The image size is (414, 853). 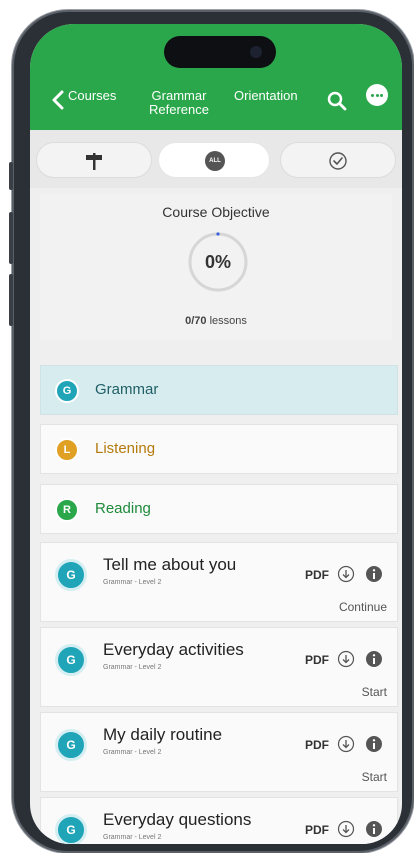 What do you see at coordinates (177, 819) in the screenshot?
I see `lesson-title: Everyday questions` at bounding box center [177, 819].